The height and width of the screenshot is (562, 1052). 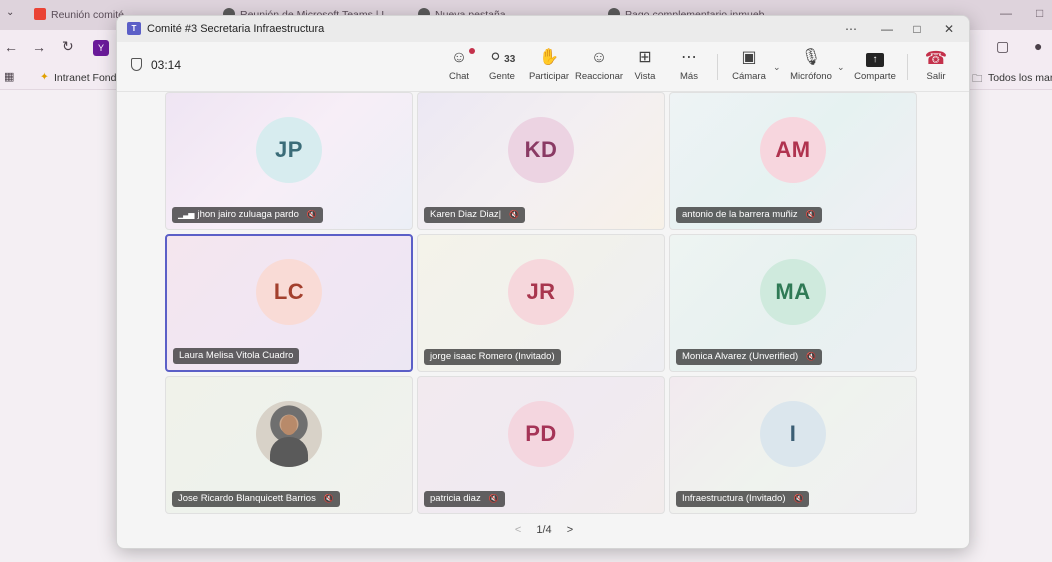 What do you see at coordinates (936, 58) in the screenshot?
I see `hang-up-icon: ☎` at bounding box center [936, 58].